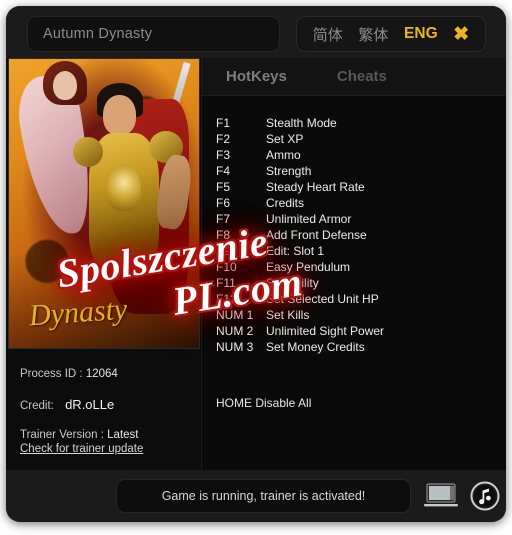 This screenshot has width=512, height=535. What do you see at coordinates (285, 203) in the screenshot?
I see `hotkey-label: Credits` at bounding box center [285, 203].